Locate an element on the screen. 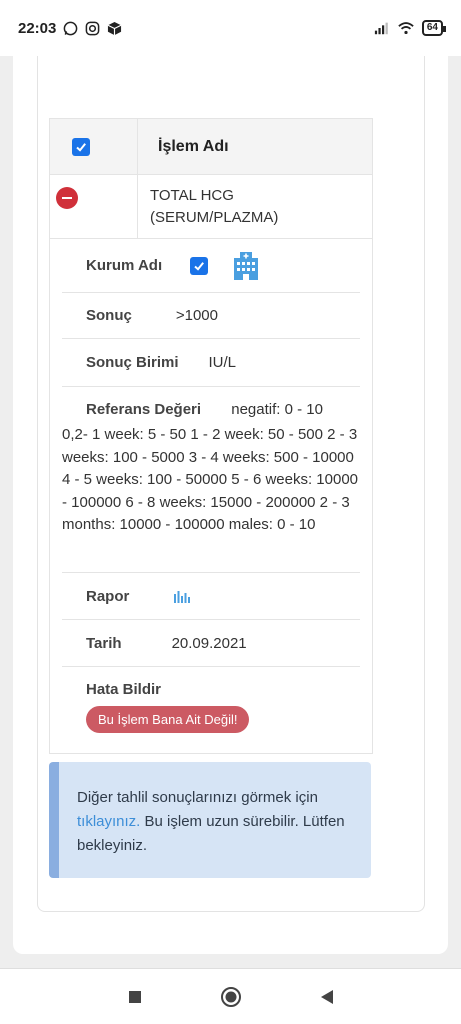 The height and width of the screenshot is (1024, 461). bar-chart-icon is located at coordinates (182, 596).